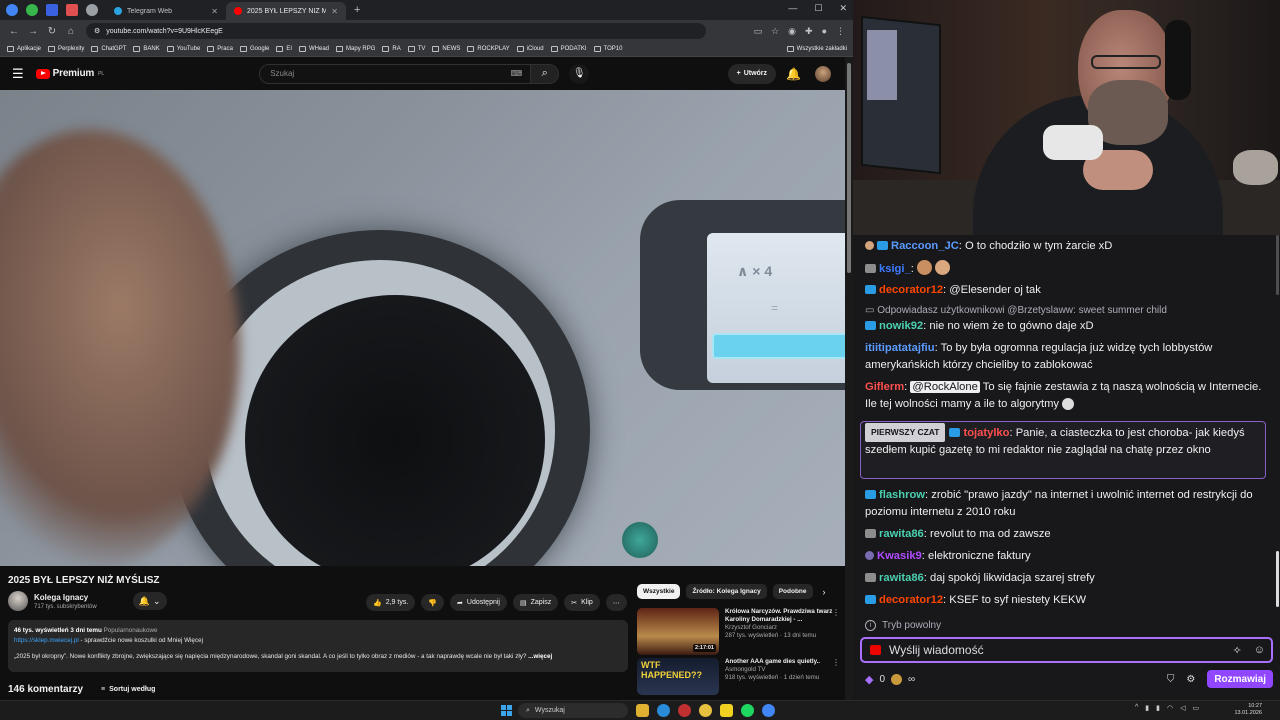 This screenshot has height=720, width=1280. What do you see at coordinates (1259, 650) in the screenshot?
I see `emote-picker-icon: ☺` at bounding box center [1259, 650].